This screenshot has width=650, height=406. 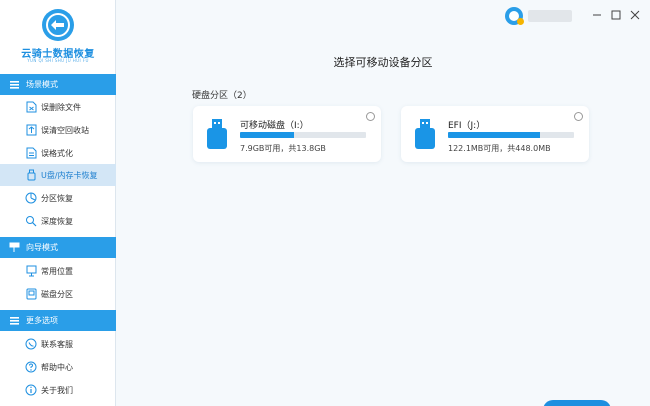 What do you see at coordinates (31, 344) in the screenshot?
I see `headset-icon` at bounding box center [31, 344].